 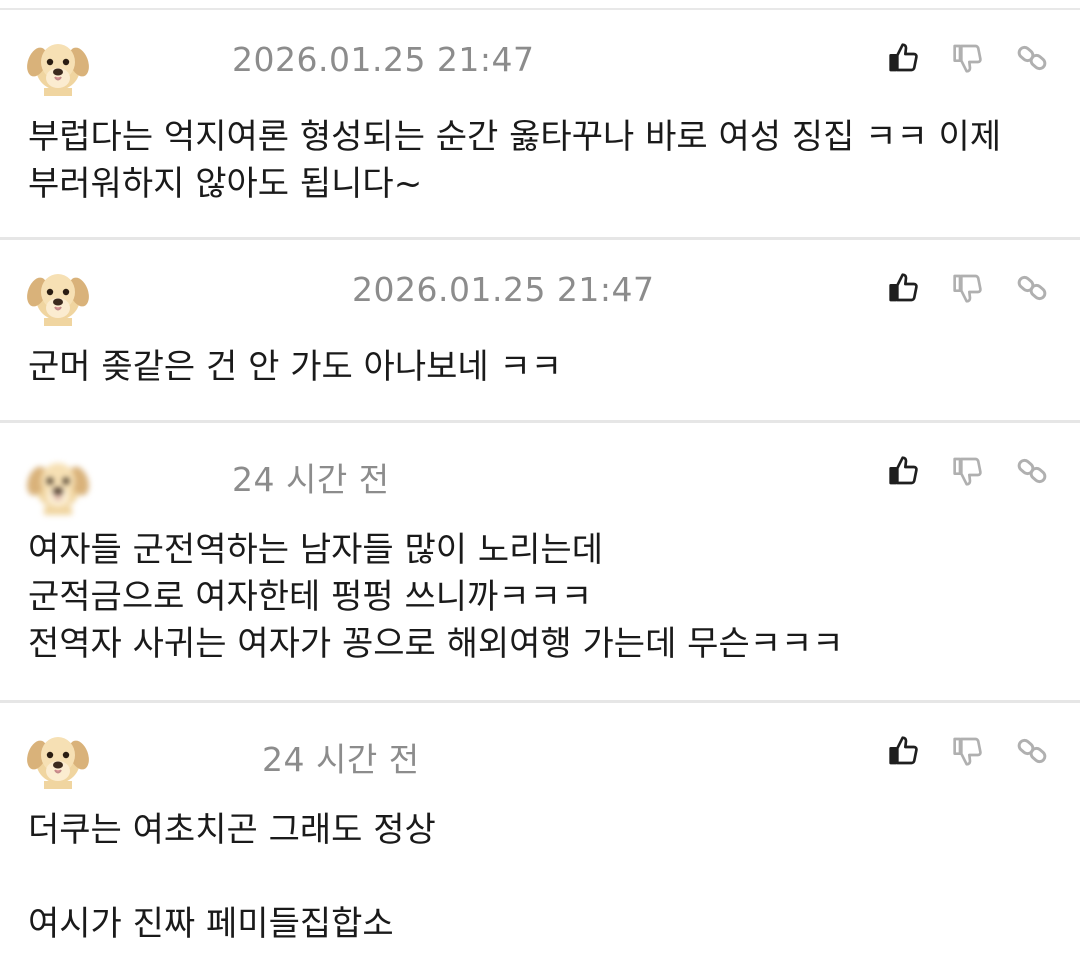 I want to click on comment-line: 부럽다는 억지여론 형성되는 순간 옳타꾸나 바로 여성 징집 ㅋㅋ 이제, so click(x=515, y=137).